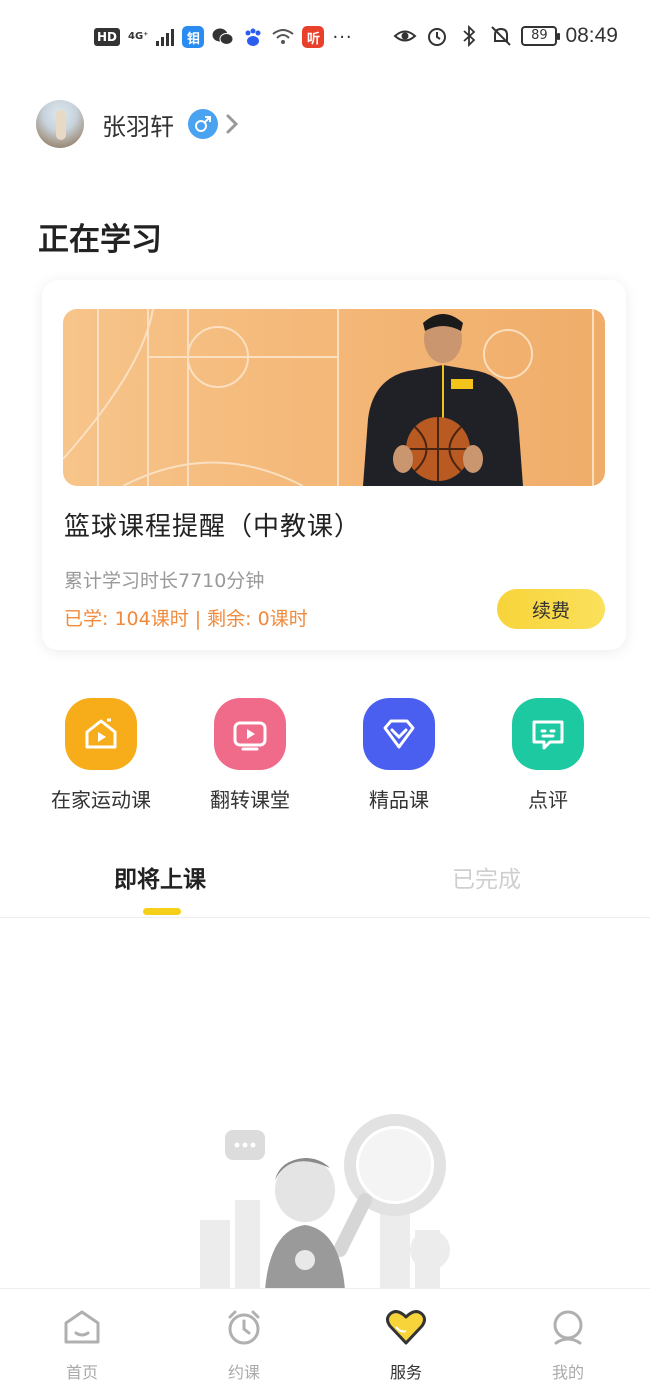 The width and height of the screenshot is (650, 1390). What do you see at coordinates (486, 877) in the screenshot?
I see `tab-completed: 已完成` at bounding box center [486, 877].